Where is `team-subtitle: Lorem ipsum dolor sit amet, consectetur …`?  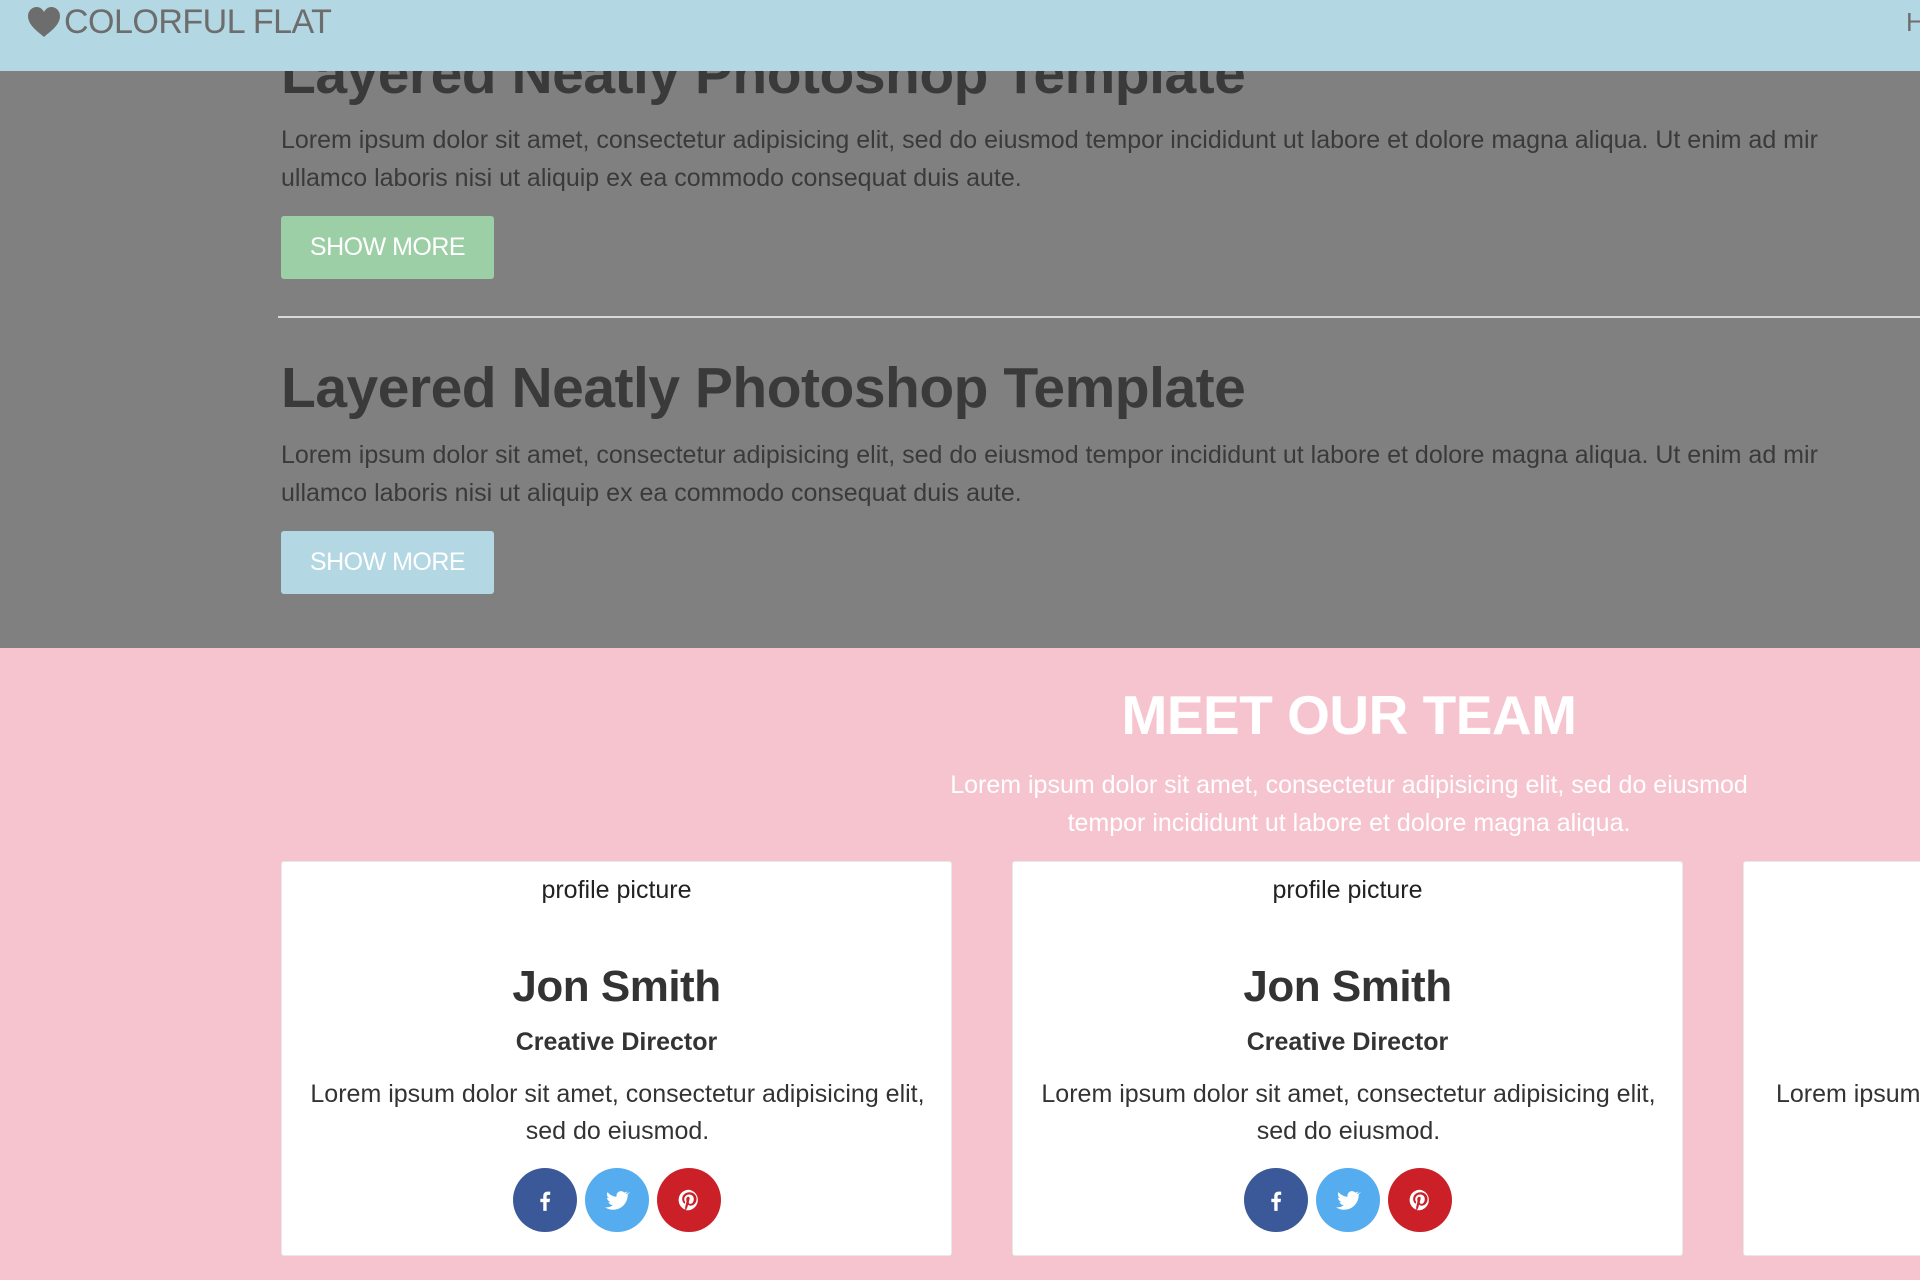
team-subtitle: Lorem ipsum dolor sit amet, consectetur … is located at coordinates (1349, 804).